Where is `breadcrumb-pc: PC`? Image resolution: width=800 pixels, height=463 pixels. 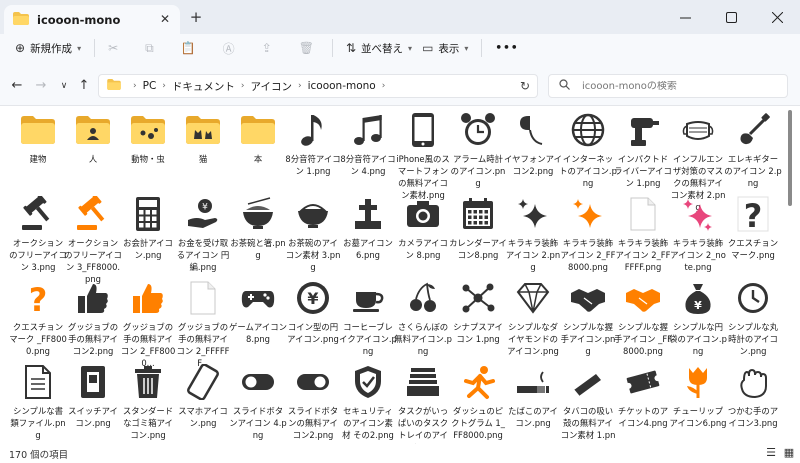 breadcrumb-pc: PC is located at coordinates (150, 86).